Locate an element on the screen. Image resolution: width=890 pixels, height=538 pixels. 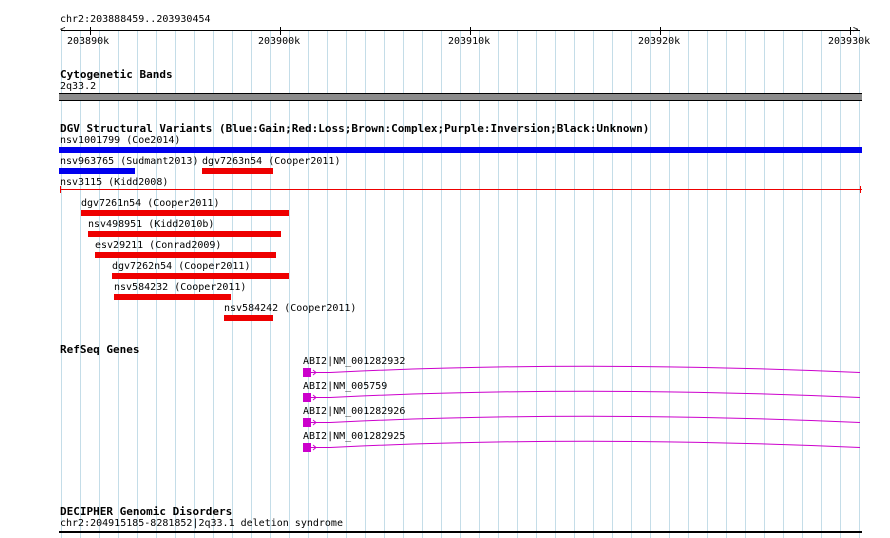
intron-line is located at coordinates (586, 394).